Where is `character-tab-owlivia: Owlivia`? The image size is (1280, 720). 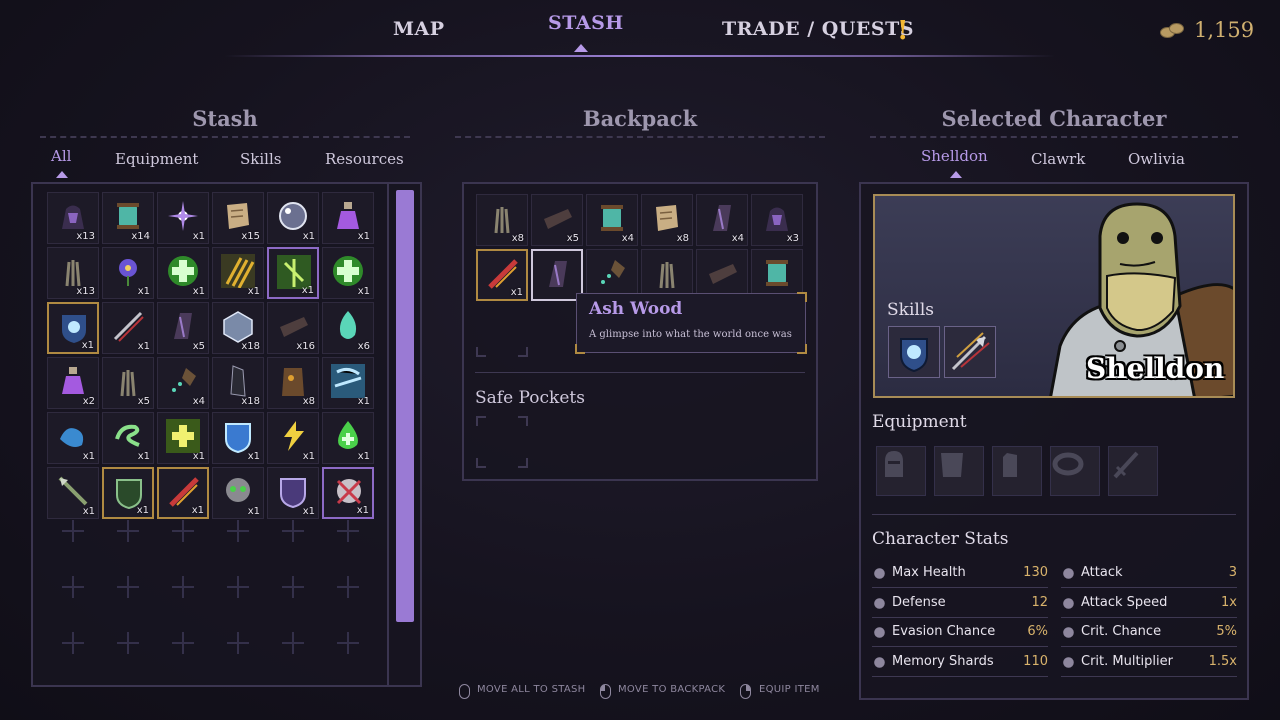 character-tab-owlivia: Owlivia is located at coordinates (1156, 159).